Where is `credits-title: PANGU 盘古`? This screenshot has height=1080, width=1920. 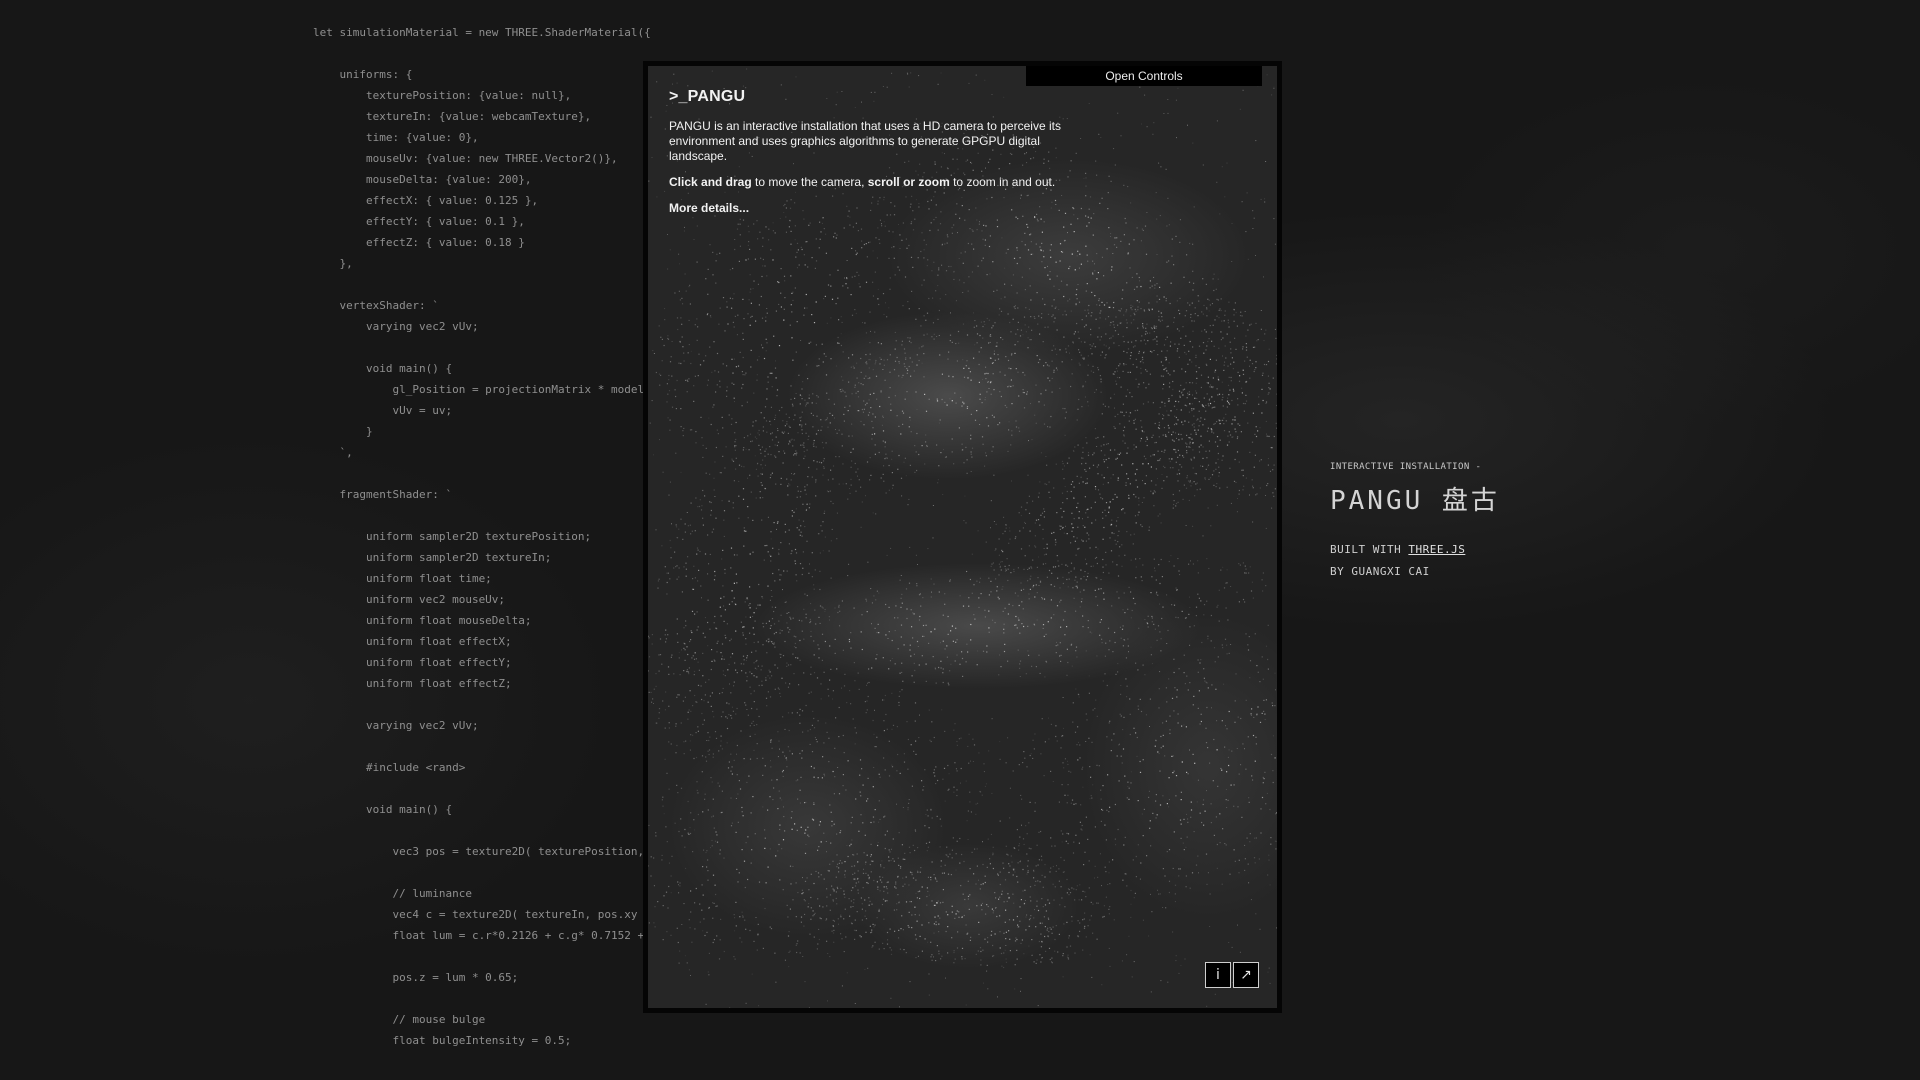
credits-title: PANGU 盘古 is located at coordinates (1415, 501).